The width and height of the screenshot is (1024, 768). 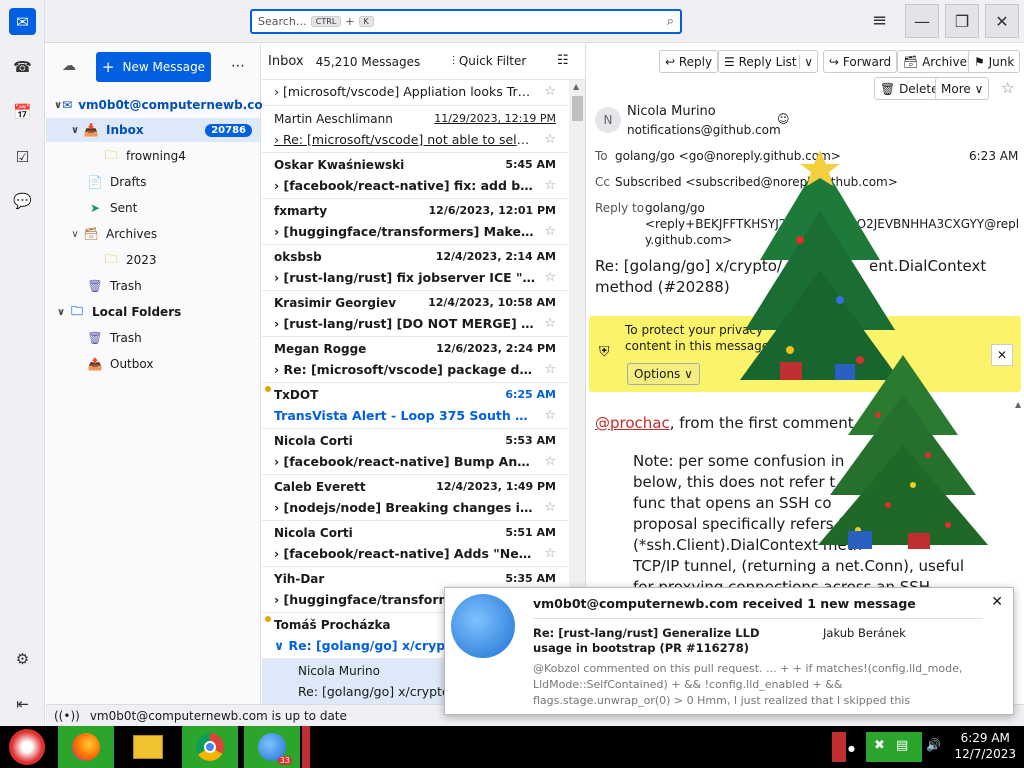 What do you see at coordinates (689, 61) in the screenshot?
I see `reply-button: ↩ Reply` at bounding box center [689, 61].